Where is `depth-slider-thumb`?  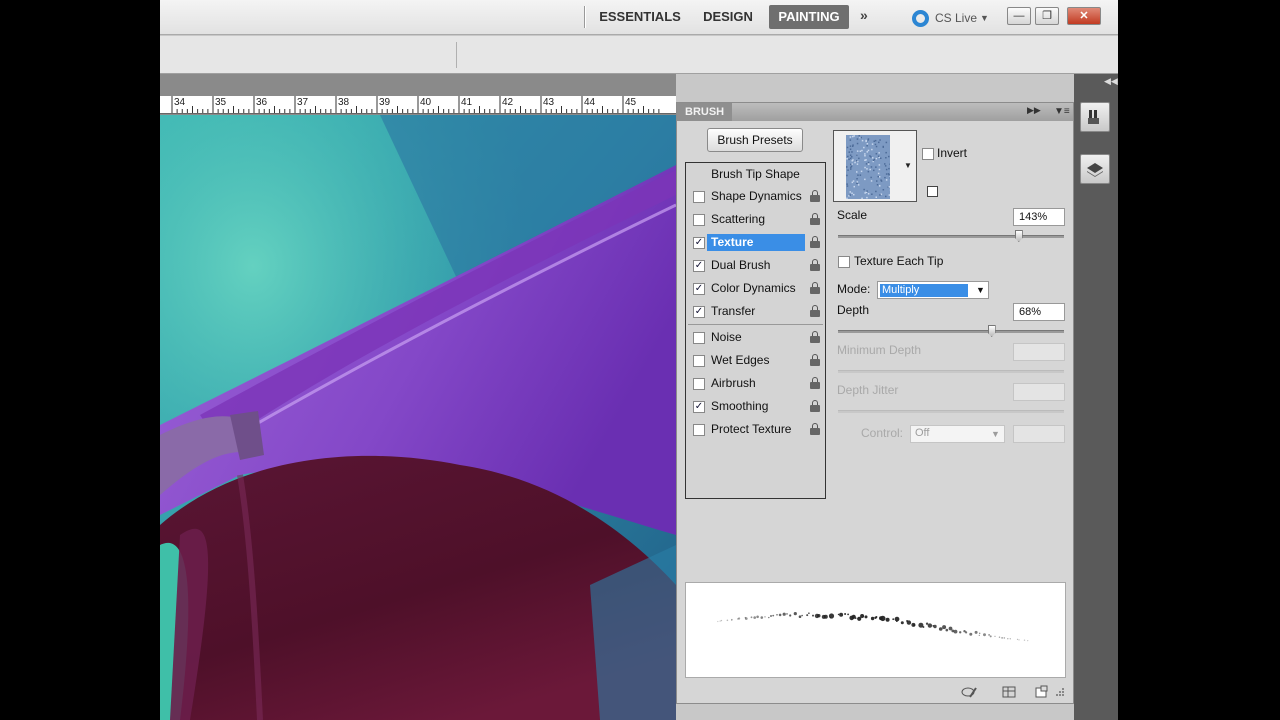 depth-slider-thumb is located at coordinates (991, 331).